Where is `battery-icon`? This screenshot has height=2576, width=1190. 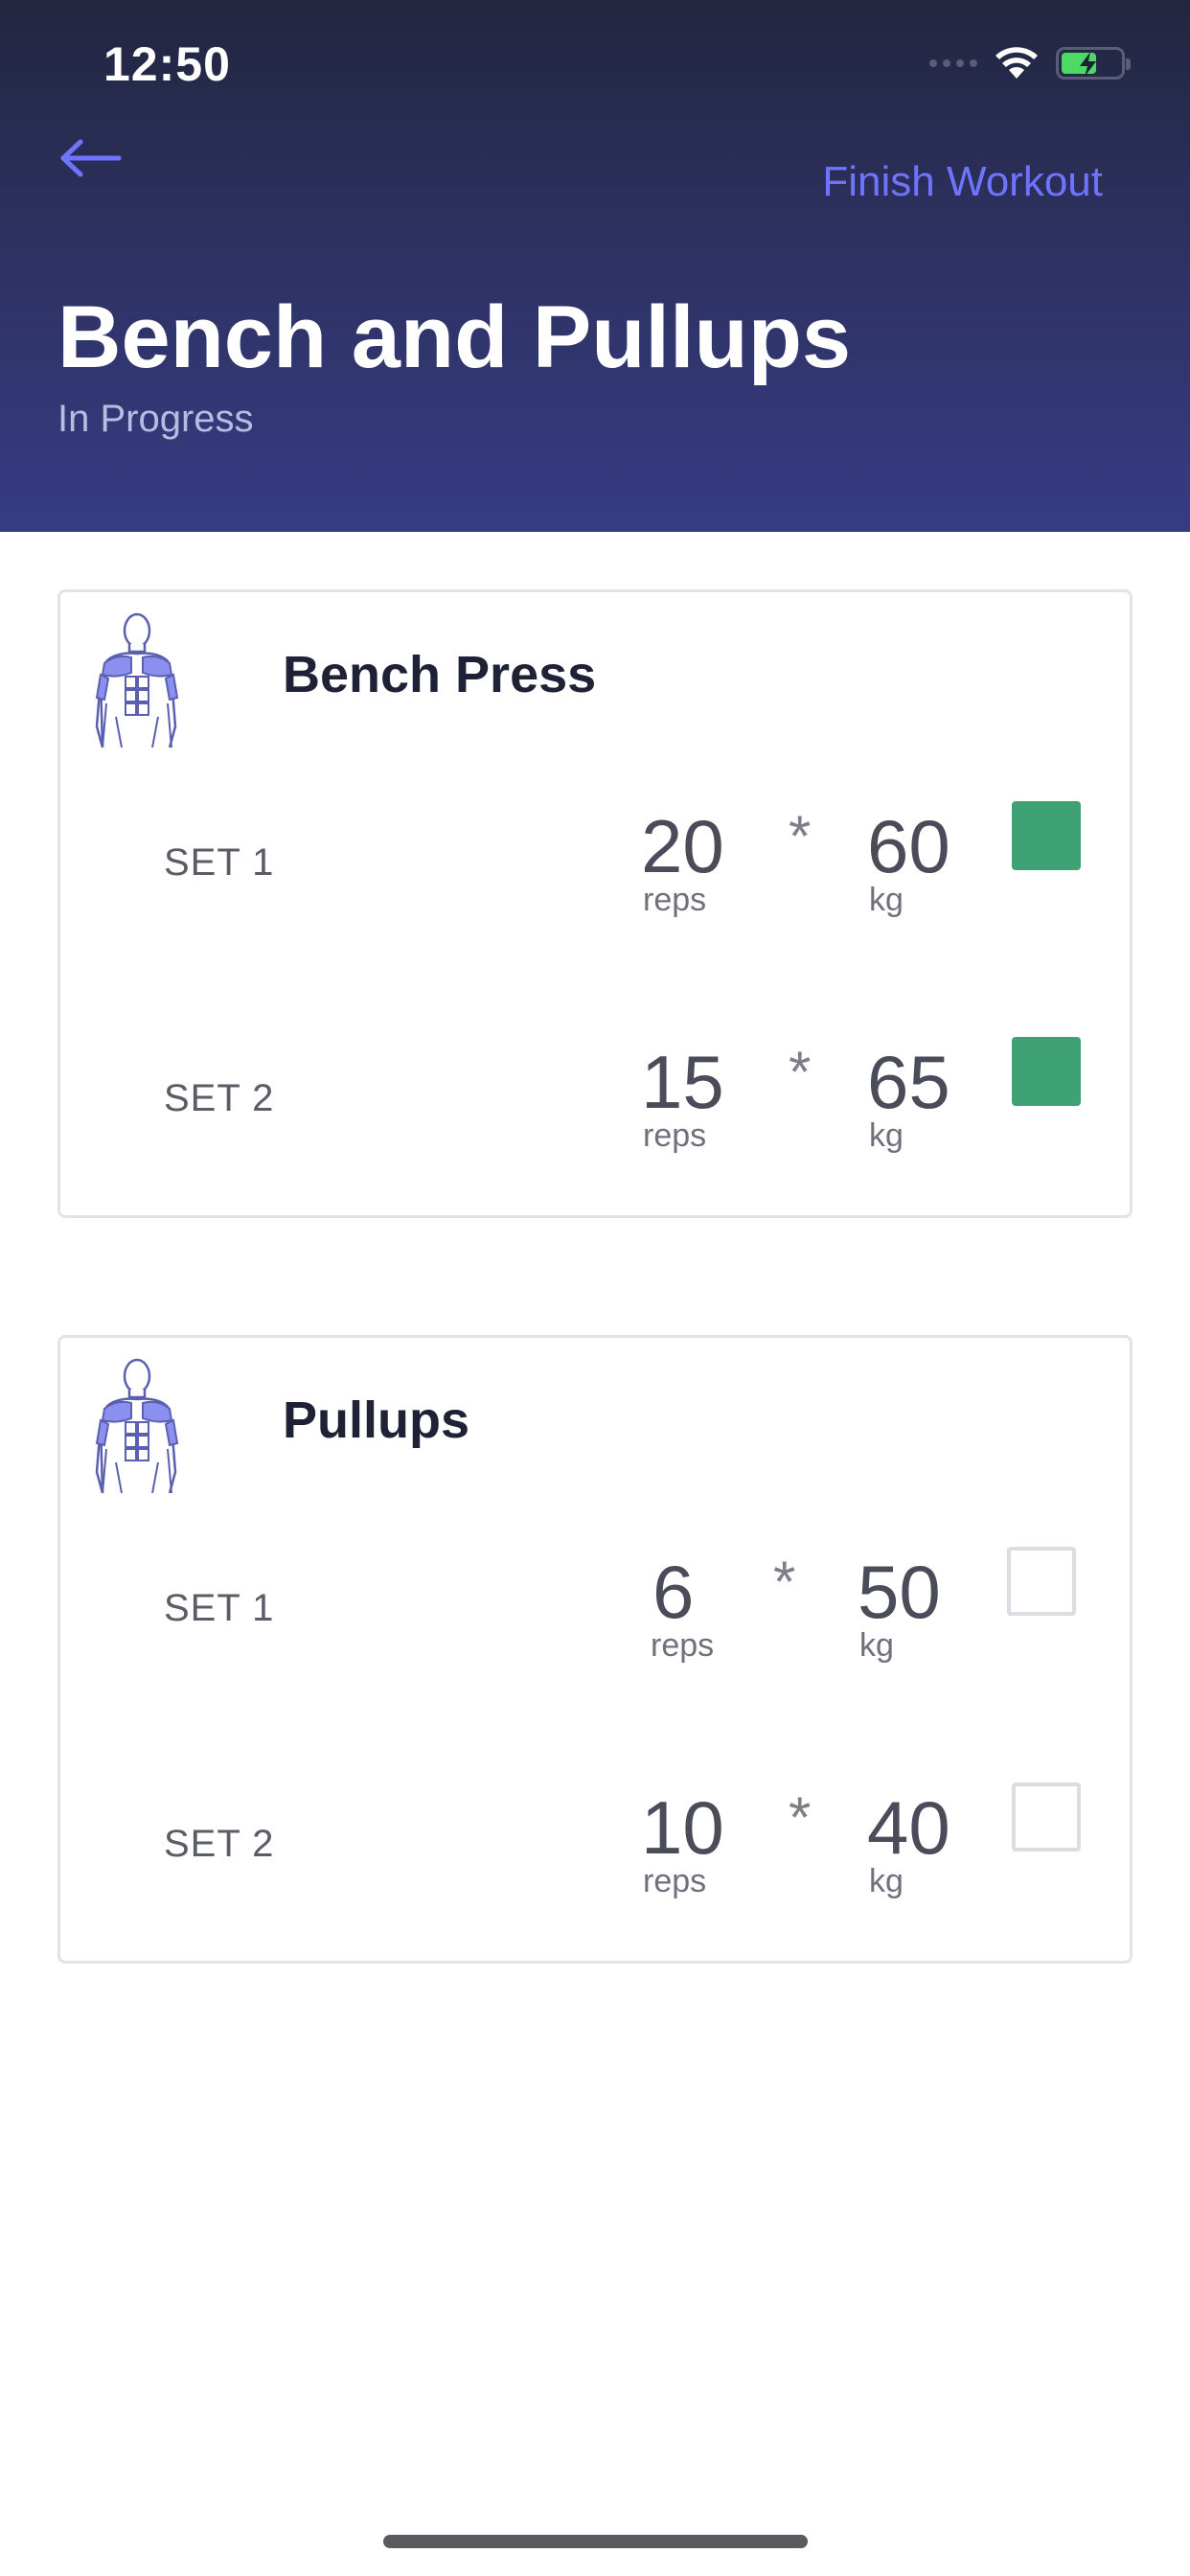
battery-icon is located at coordinates (1094, 63).